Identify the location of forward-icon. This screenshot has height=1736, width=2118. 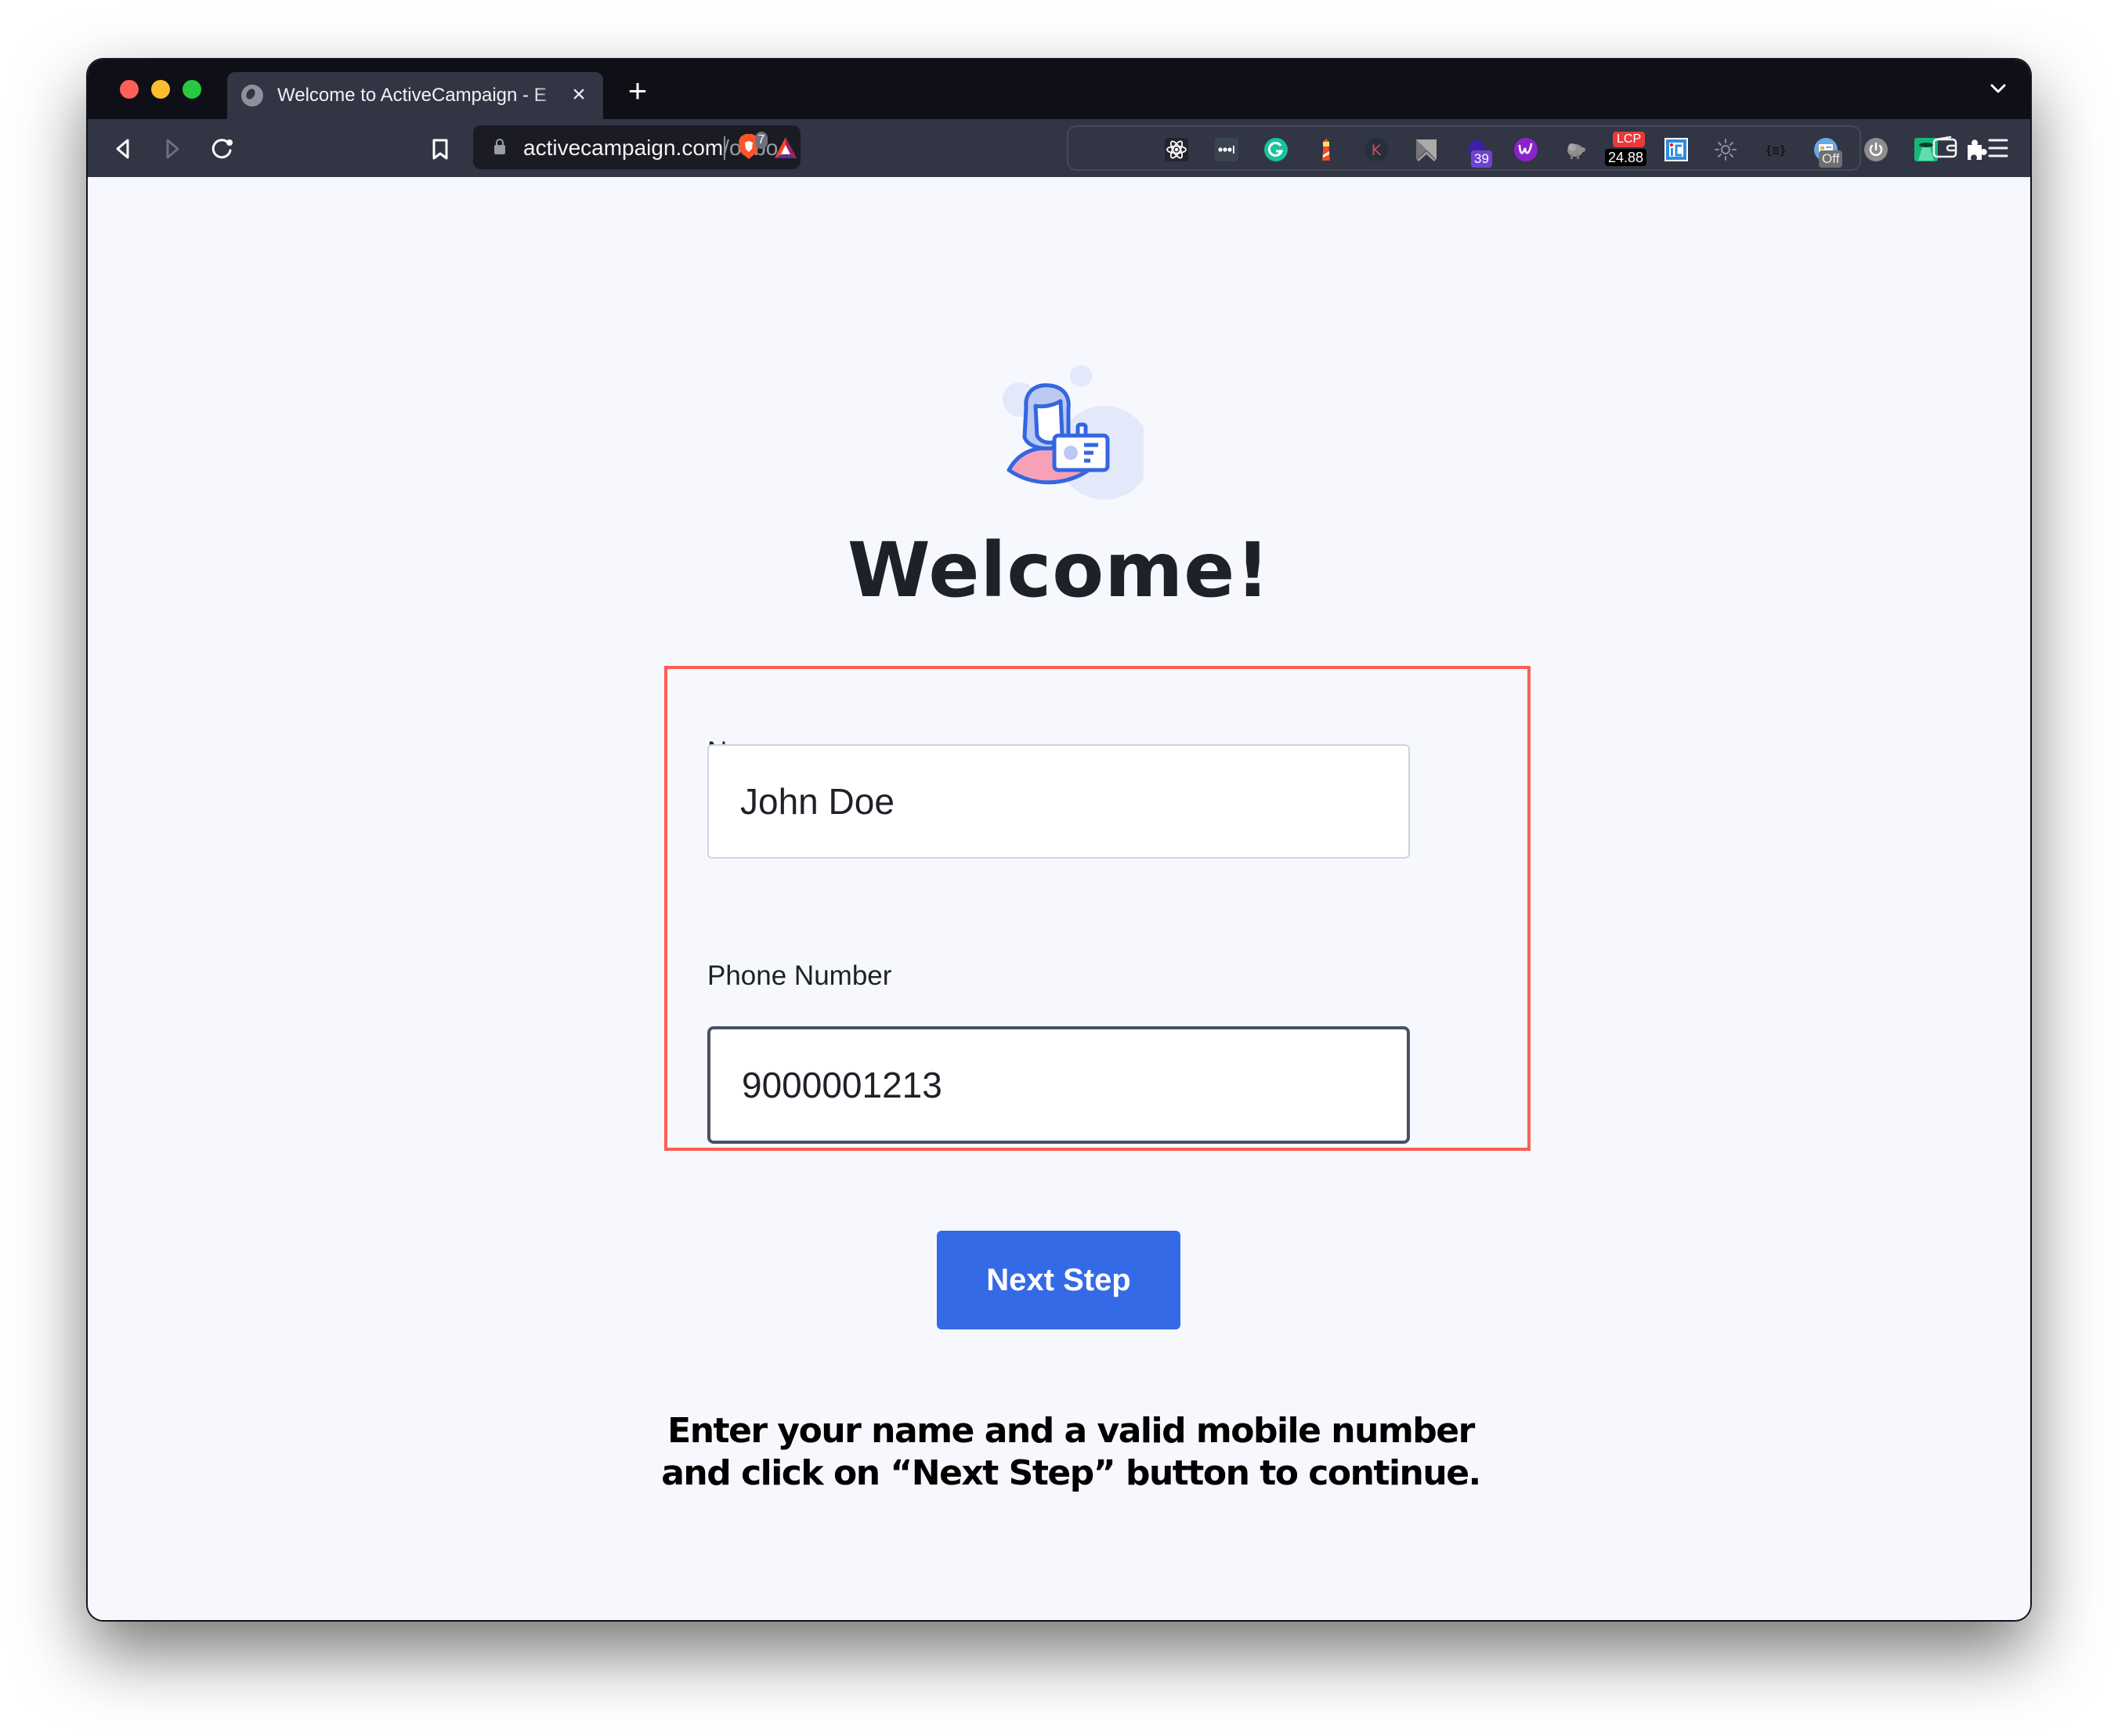
(172, 149).